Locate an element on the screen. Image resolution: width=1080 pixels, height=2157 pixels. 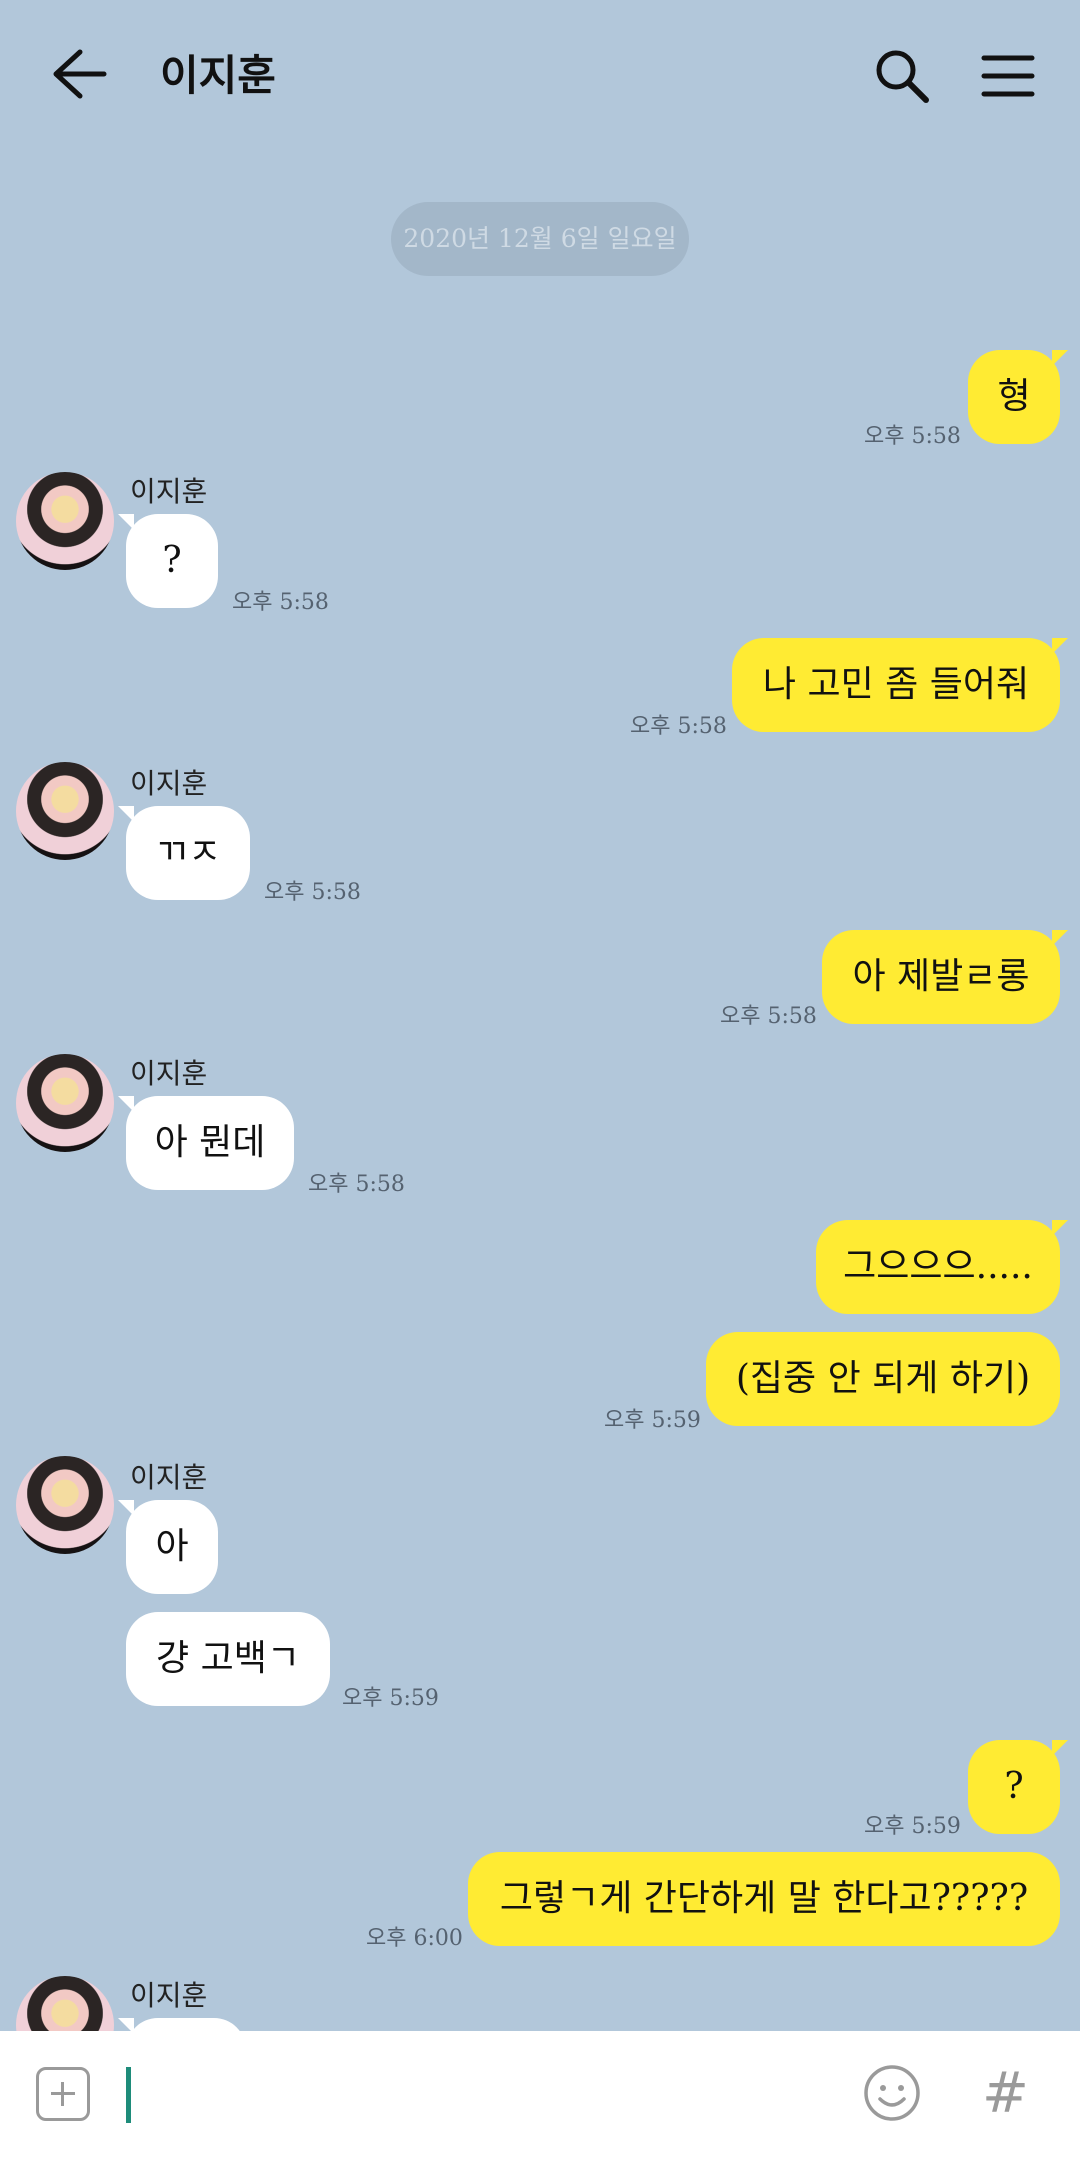
my-message-bubble: 아 제발ㄹ롱 is located at coordinates (945, 977).